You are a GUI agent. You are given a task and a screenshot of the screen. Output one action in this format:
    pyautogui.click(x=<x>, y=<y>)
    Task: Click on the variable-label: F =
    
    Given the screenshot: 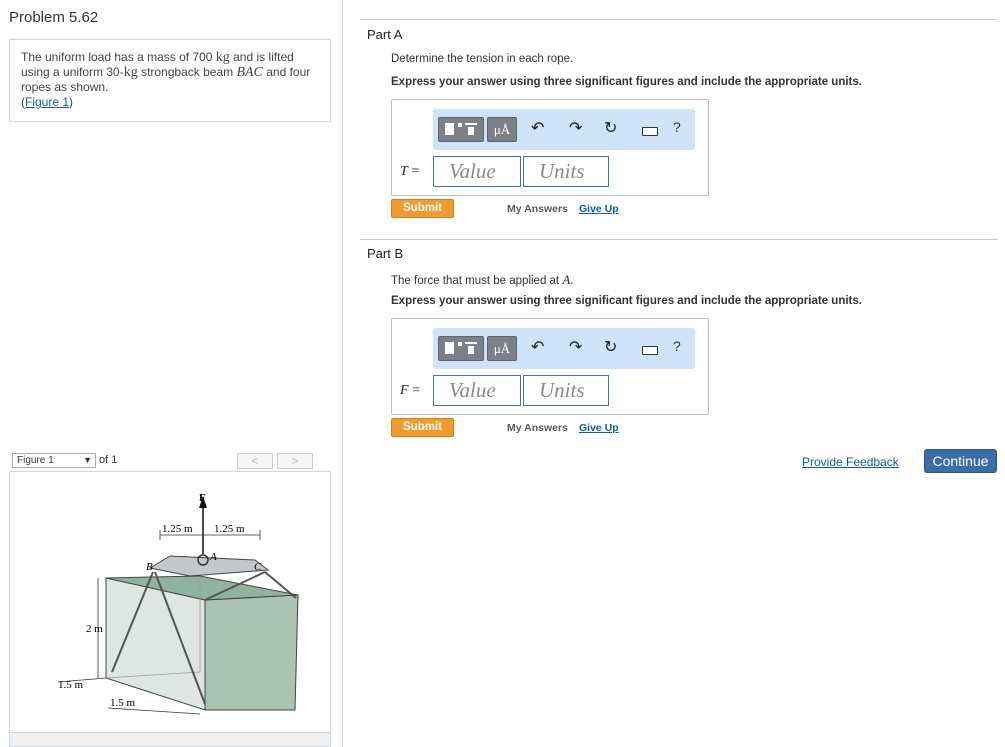 What is the action you would take?
    pyautogui.click(x=410, y=391)
    